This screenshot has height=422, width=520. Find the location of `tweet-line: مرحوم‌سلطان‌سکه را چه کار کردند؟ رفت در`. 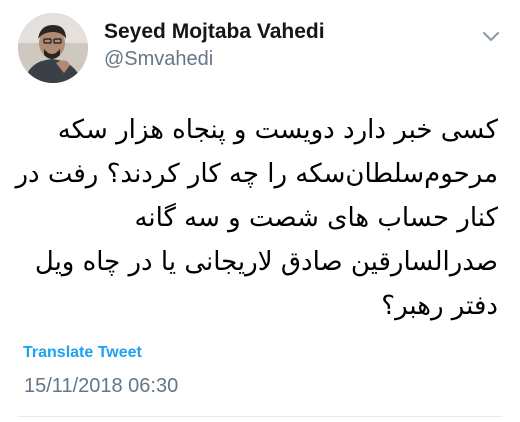

tweet-line: مرحوم‌سلطان‌سکه را چه کار کردند؟ رفت در is located at coordinates (256, 174).